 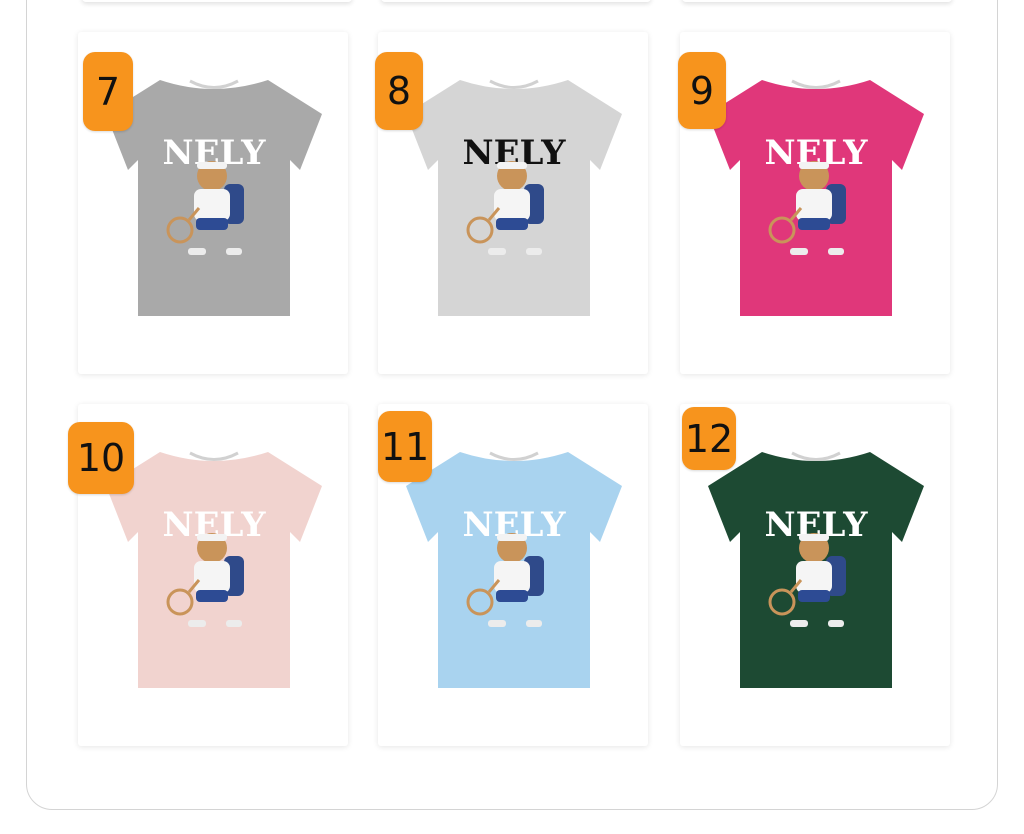 I want to click on item-number-badge: 11, so click(x=405, y=446).